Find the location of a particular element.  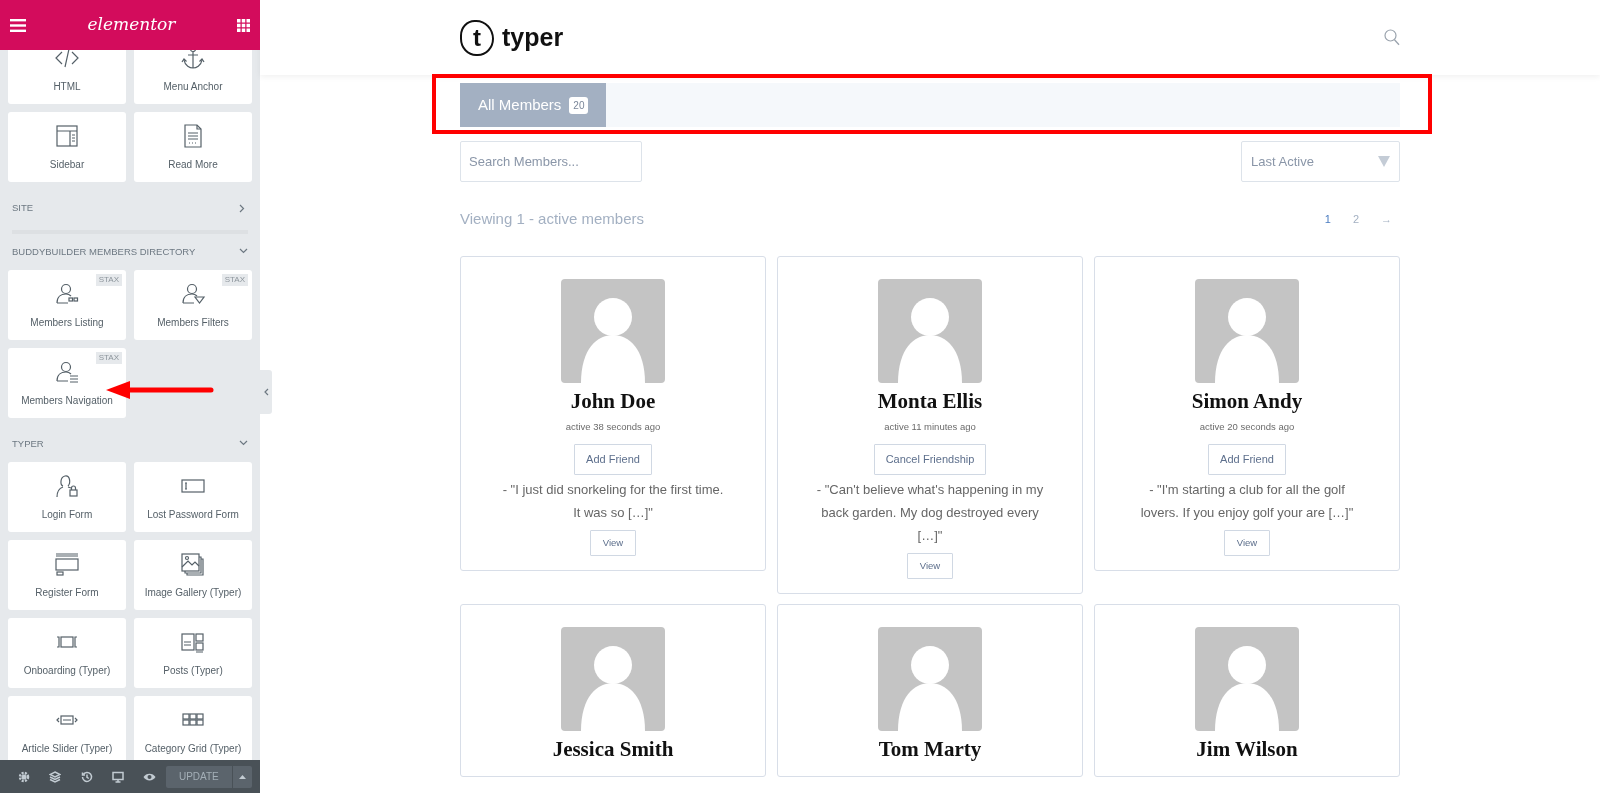

section-header: TYPER is located at coordinates (130, 444).